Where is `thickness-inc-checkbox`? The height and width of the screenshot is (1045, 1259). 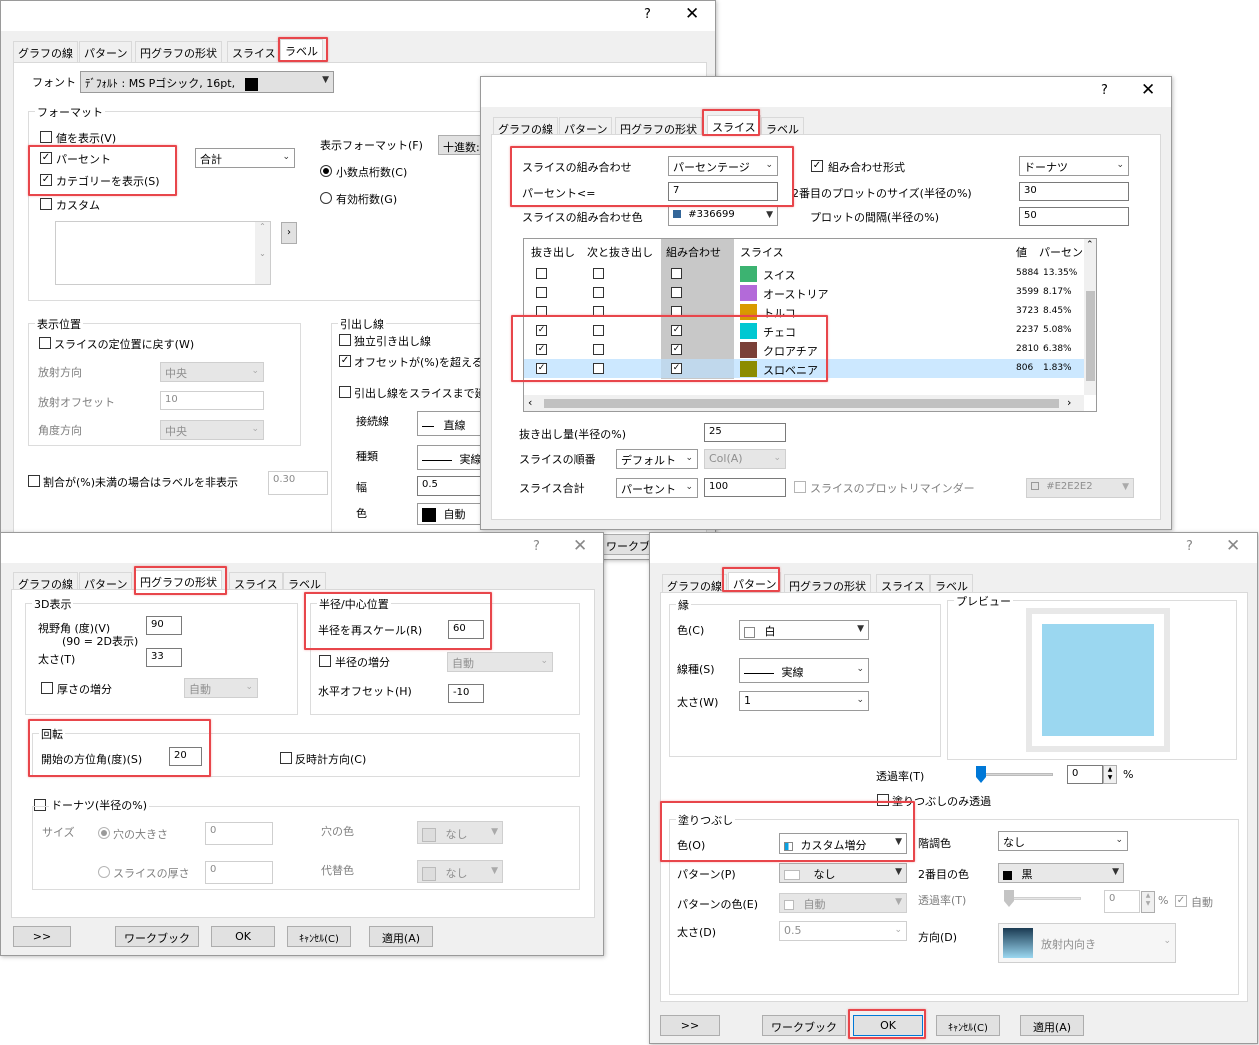 thickness-inc-checkbox is located at coordinates (47, 688).